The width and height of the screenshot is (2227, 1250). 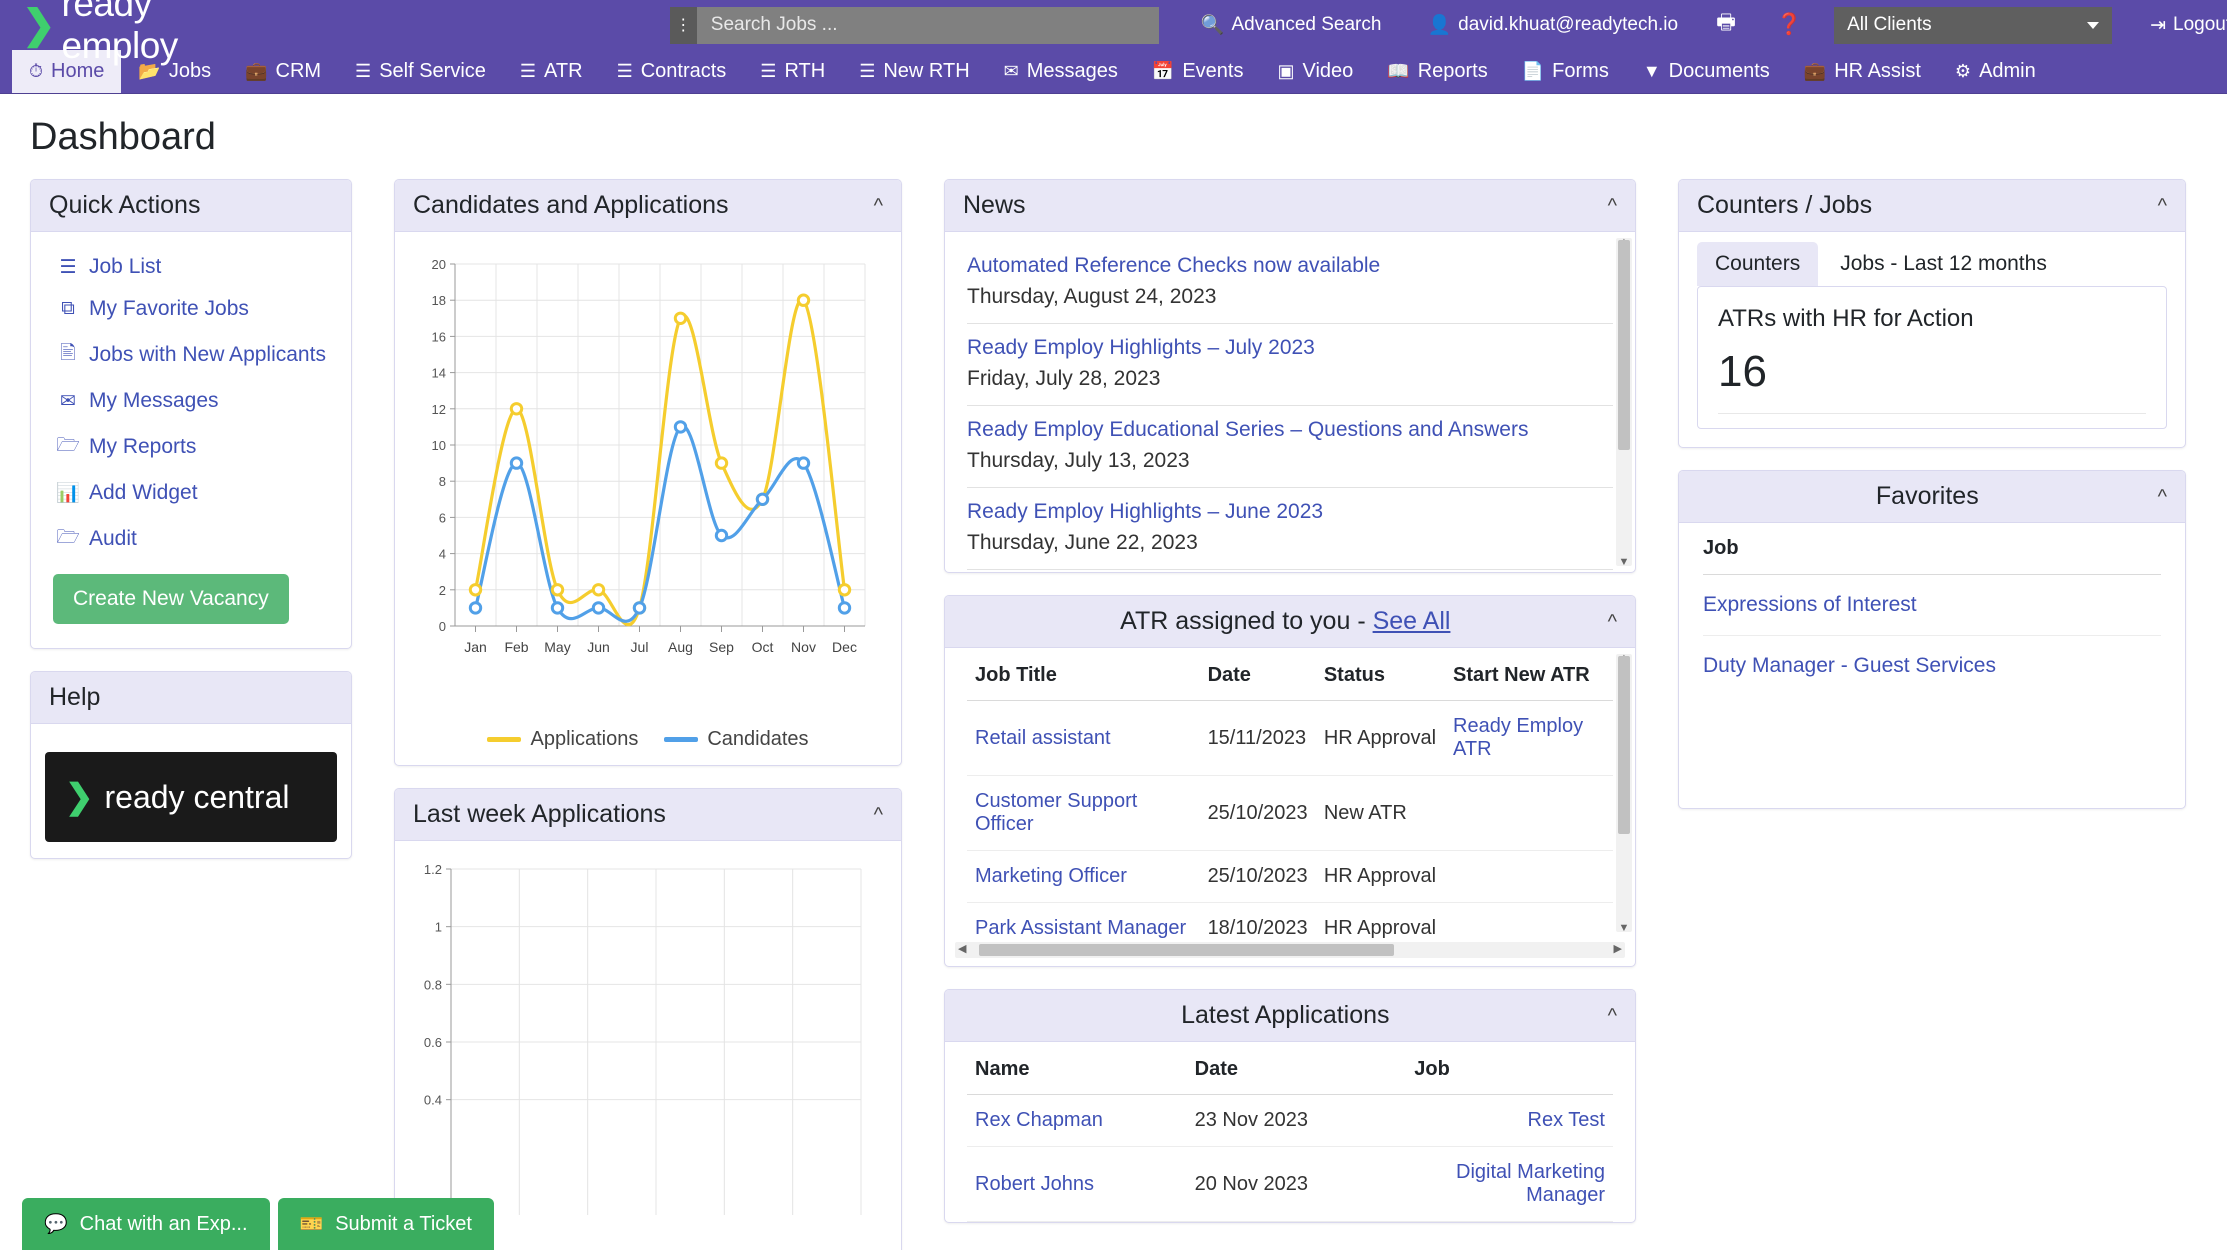 What do you see at coordinates (298, 71) in the screenshot?
I see `nav-label: CRM` at bounding box center [298, 71].